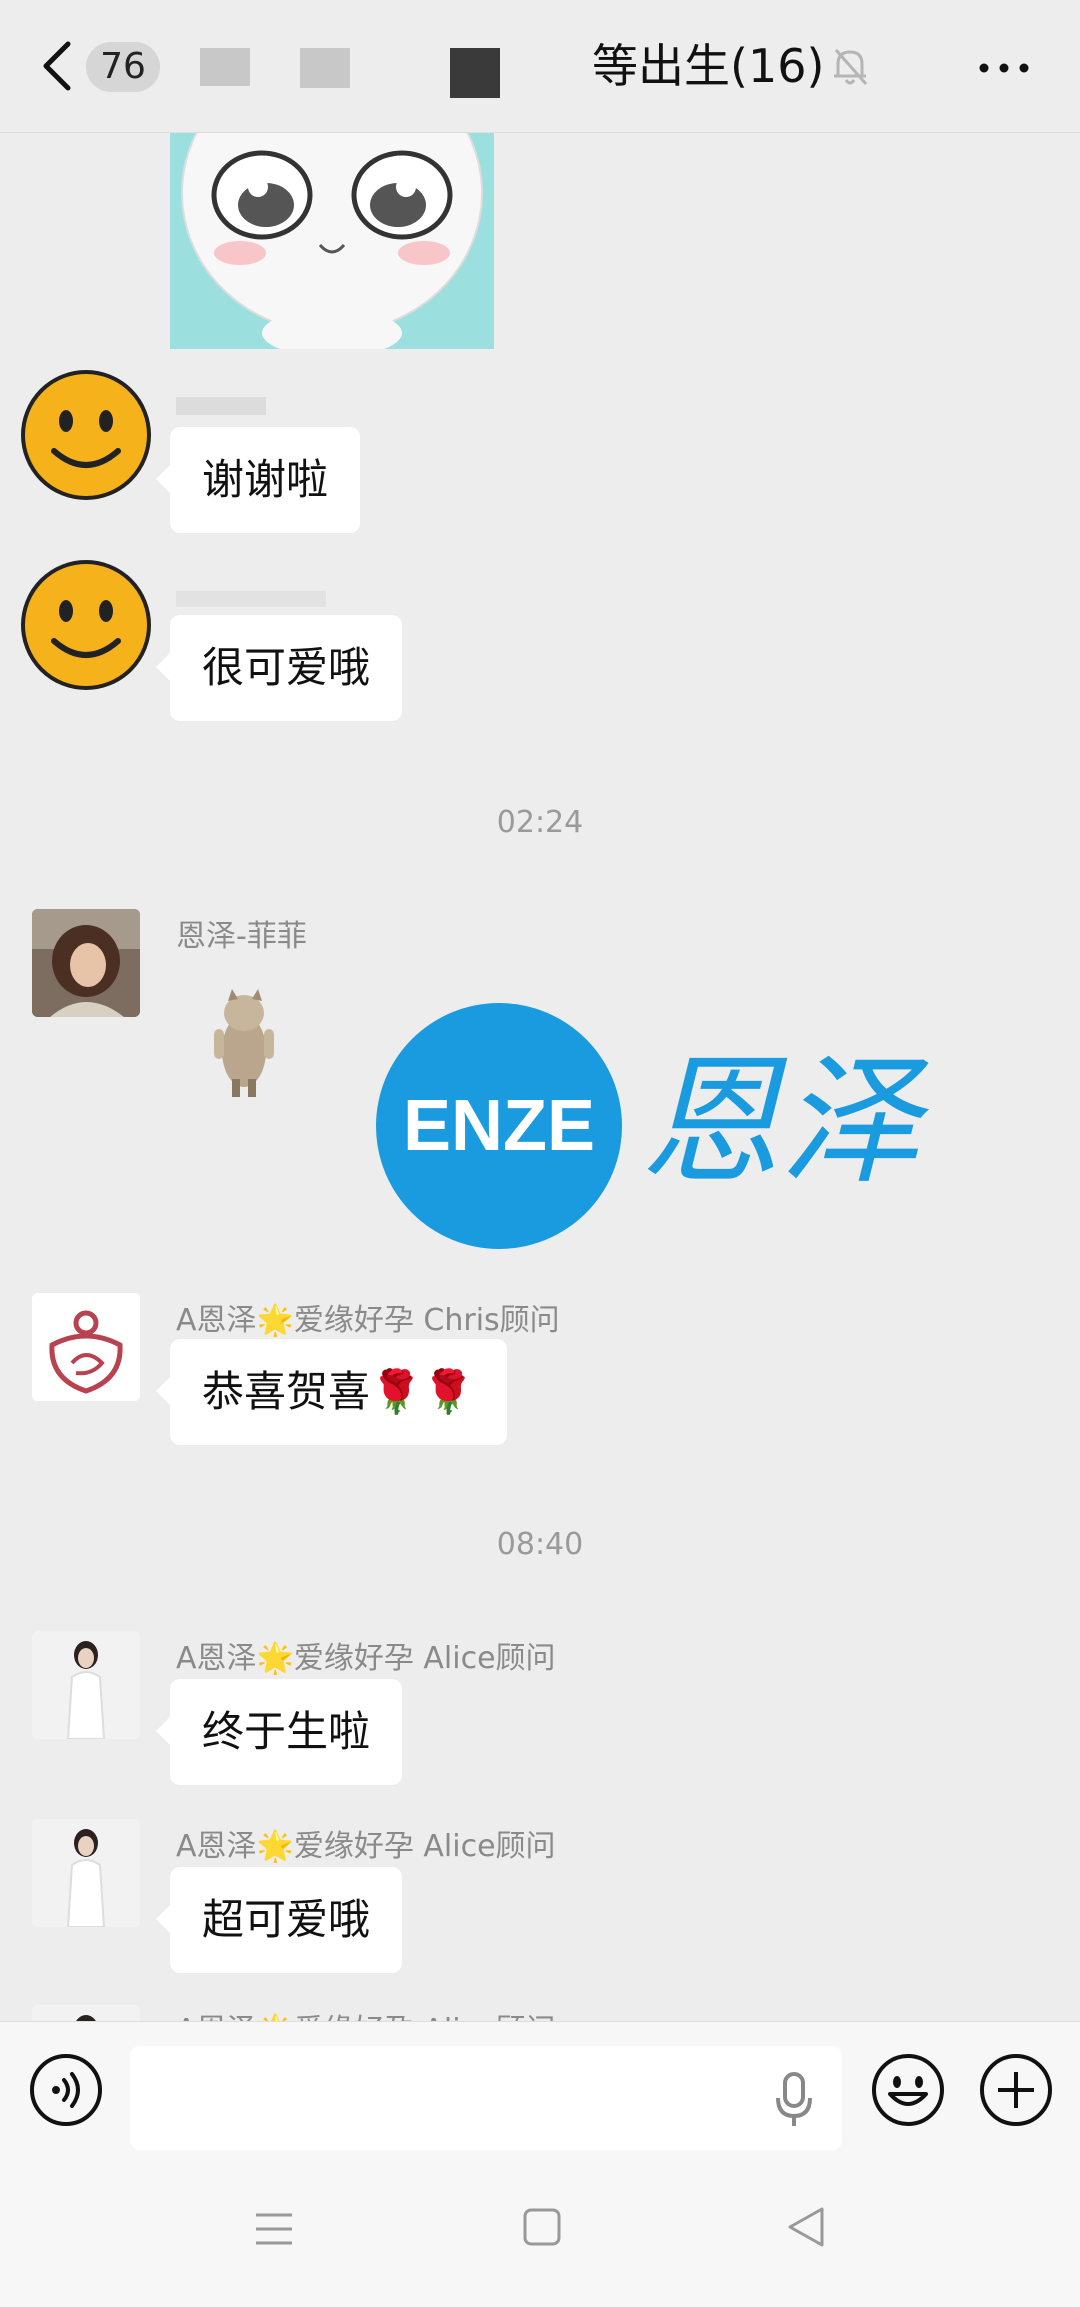 This screenshot has width=1080, height=2307. What do you see at coordinates (540, 66) in the screenshot?
I see `chat-header: 76 等出生(16)` at bounding box center [540, 66].